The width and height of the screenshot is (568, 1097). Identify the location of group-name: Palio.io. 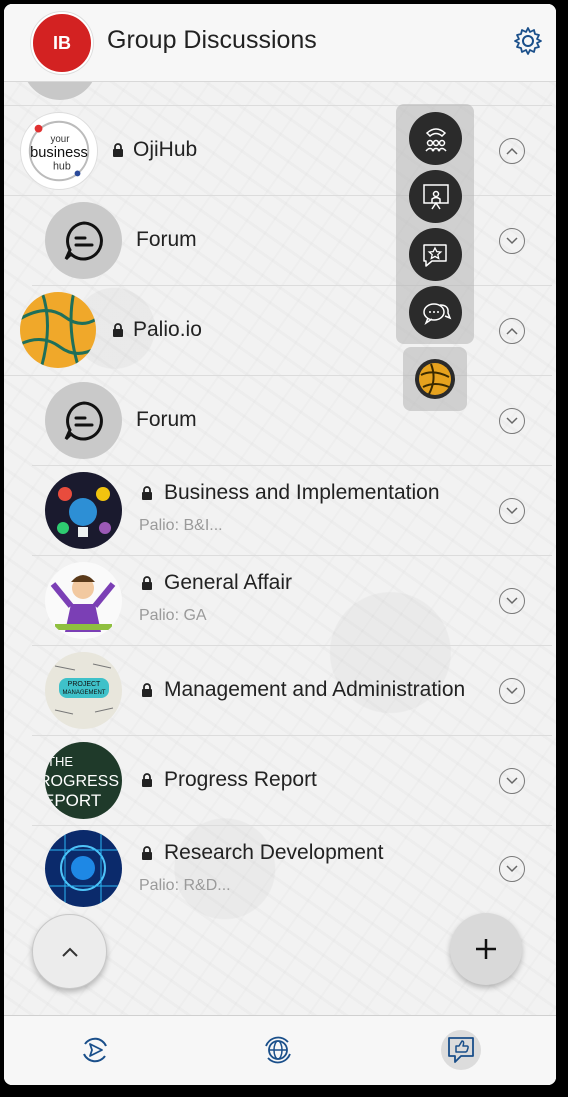
(167, 329).